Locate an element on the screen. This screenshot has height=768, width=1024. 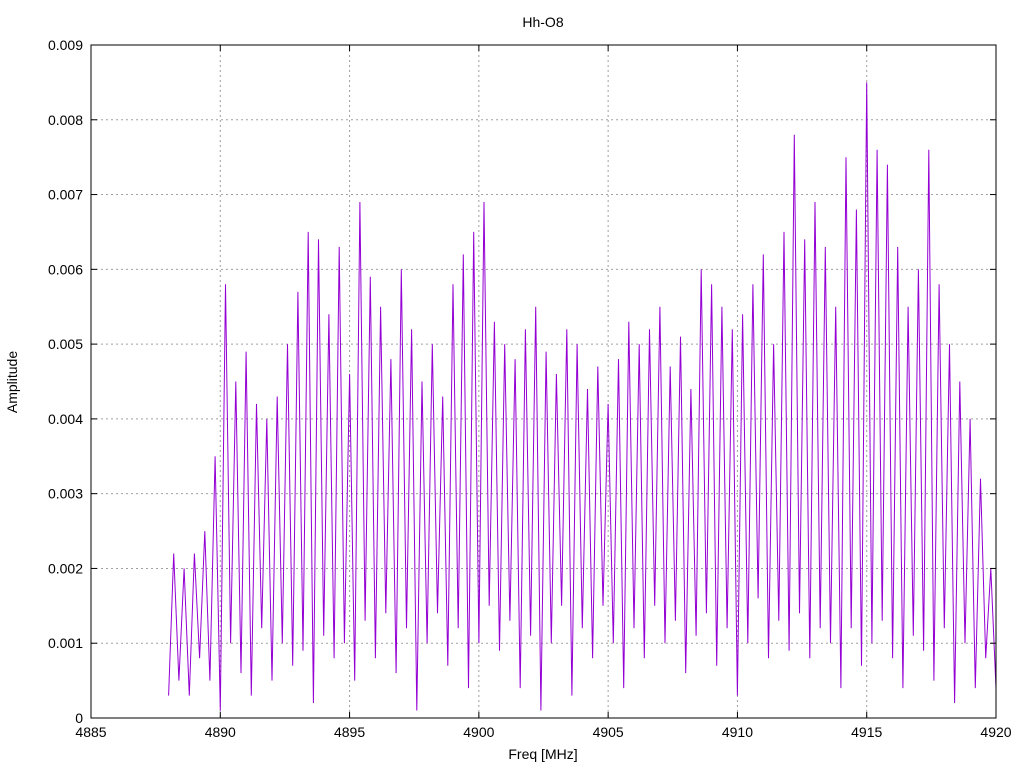
y-tick-label: 0.006 is located at coordinates (65, 269).